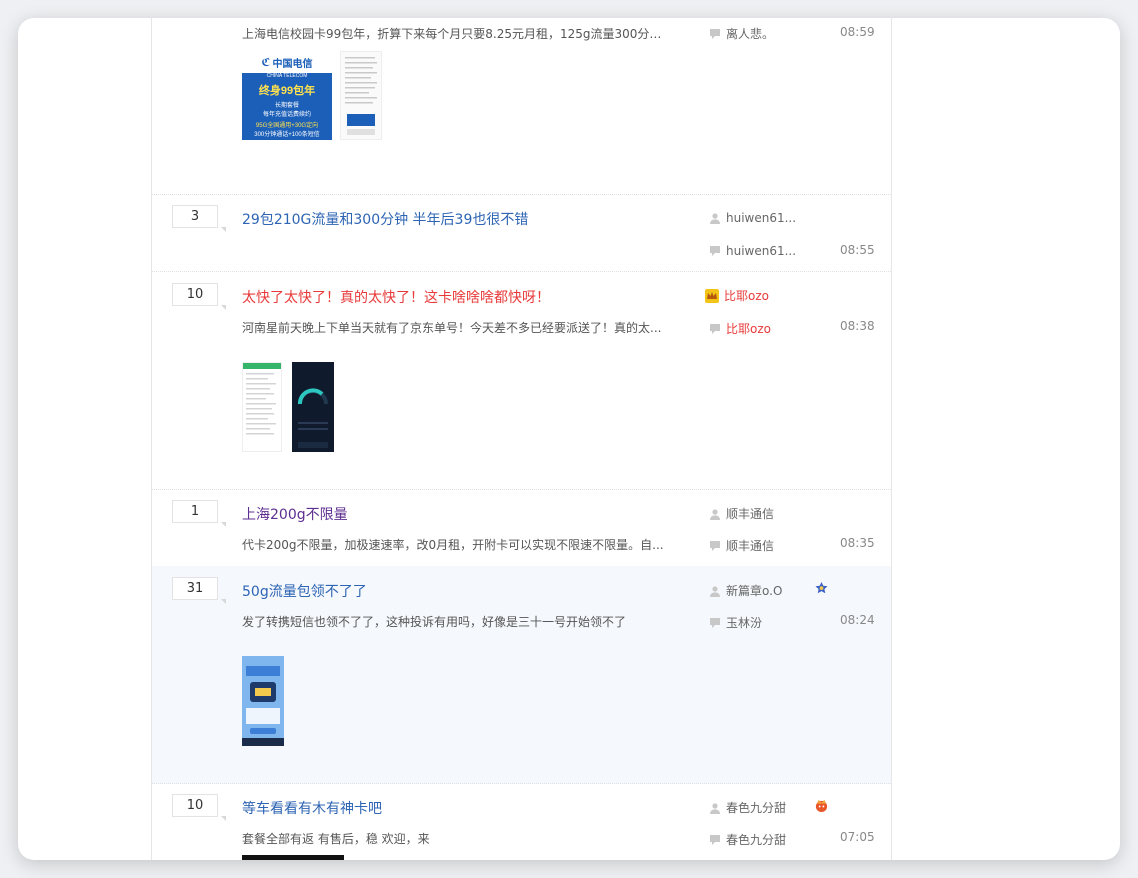 This screenshot has height=878, width=1138. I want to click on last-reply-user-name: 顺丰通信, so click(750, 546).